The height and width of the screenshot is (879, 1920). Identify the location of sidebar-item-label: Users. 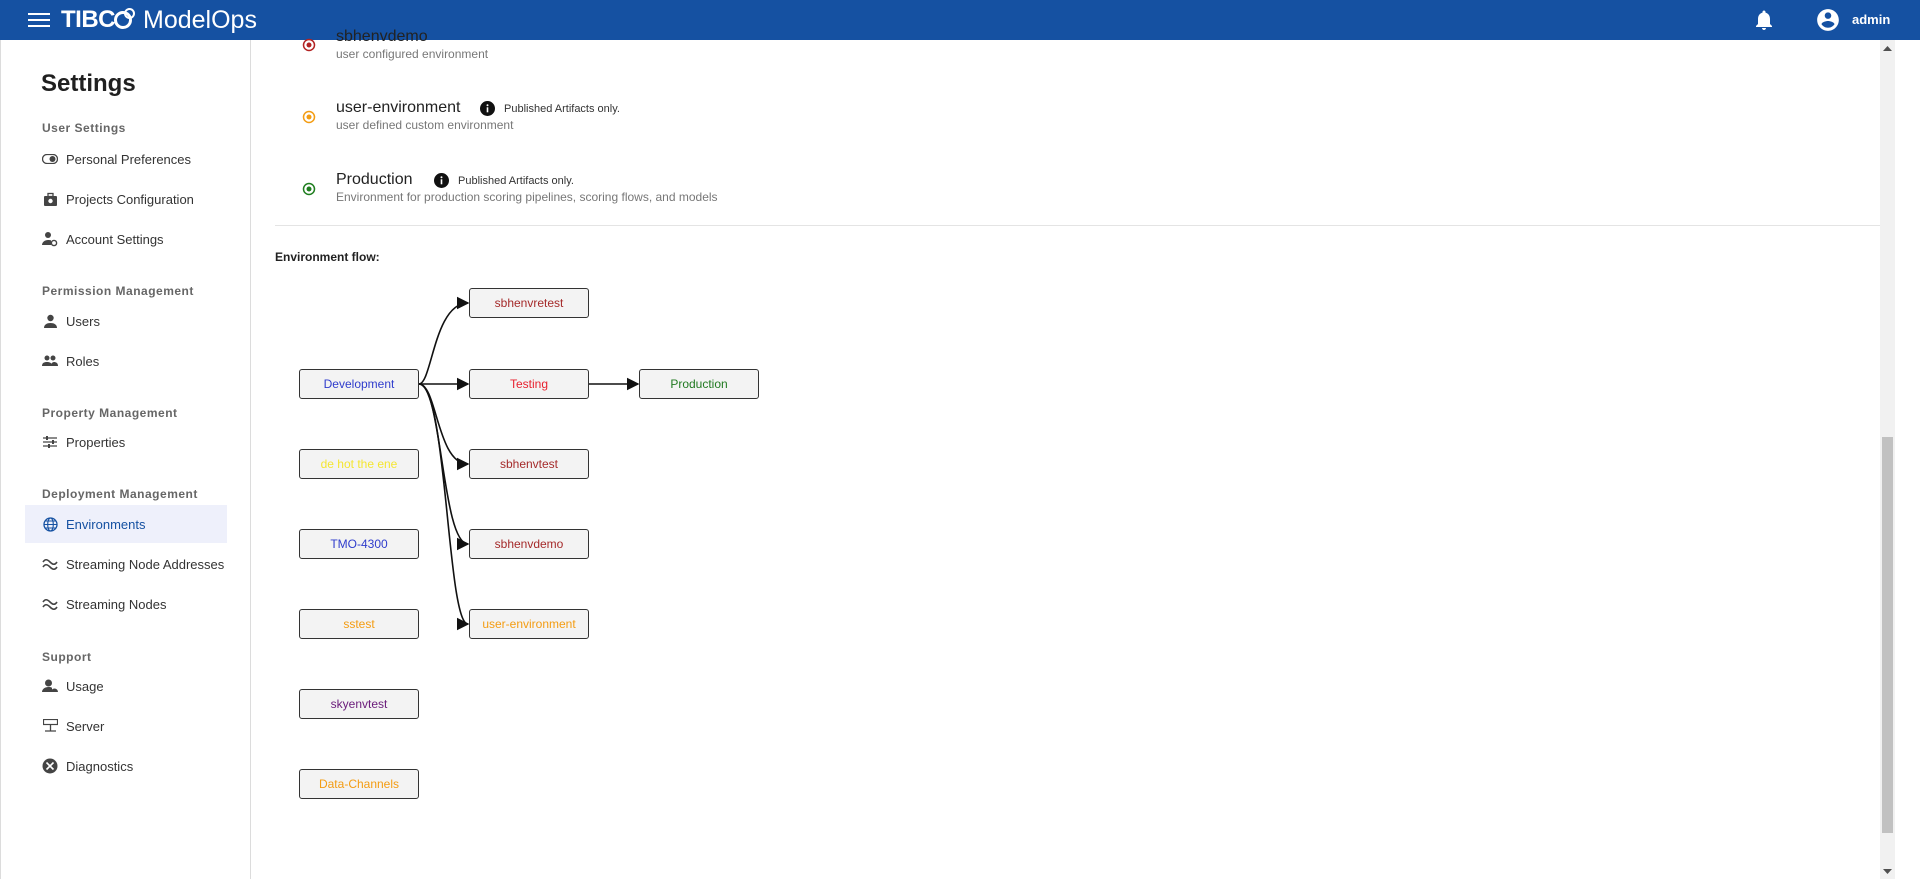
(83, 321).